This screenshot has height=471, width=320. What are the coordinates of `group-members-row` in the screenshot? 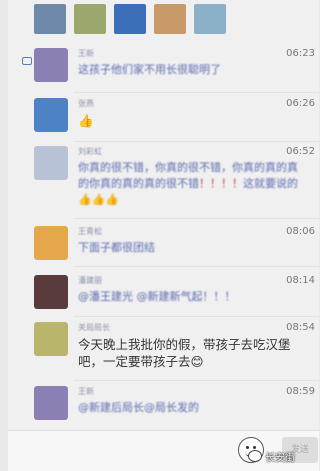 It's located at (163, 19).